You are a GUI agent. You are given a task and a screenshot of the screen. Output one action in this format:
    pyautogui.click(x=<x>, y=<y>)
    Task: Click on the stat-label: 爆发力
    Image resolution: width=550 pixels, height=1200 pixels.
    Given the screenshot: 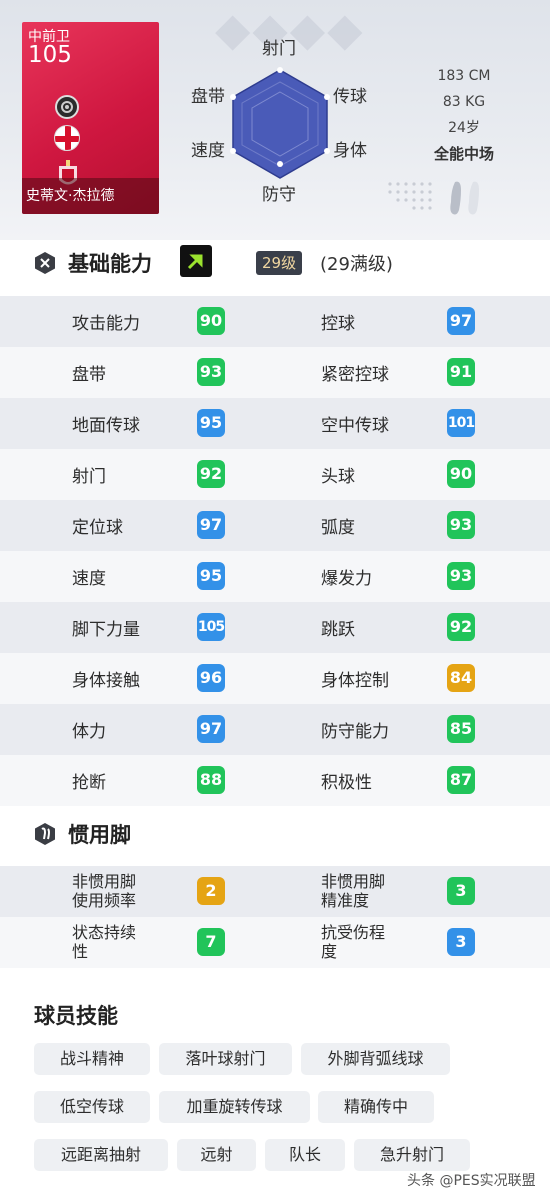 What is the action you would take?
    pyautogui.click(x=346, y=579)
    